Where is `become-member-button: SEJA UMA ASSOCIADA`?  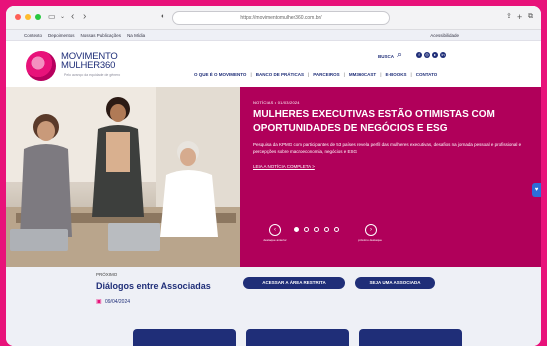 become-member-button: SEJA UMA ASSOCIADA is located at coordinates (395, 283).